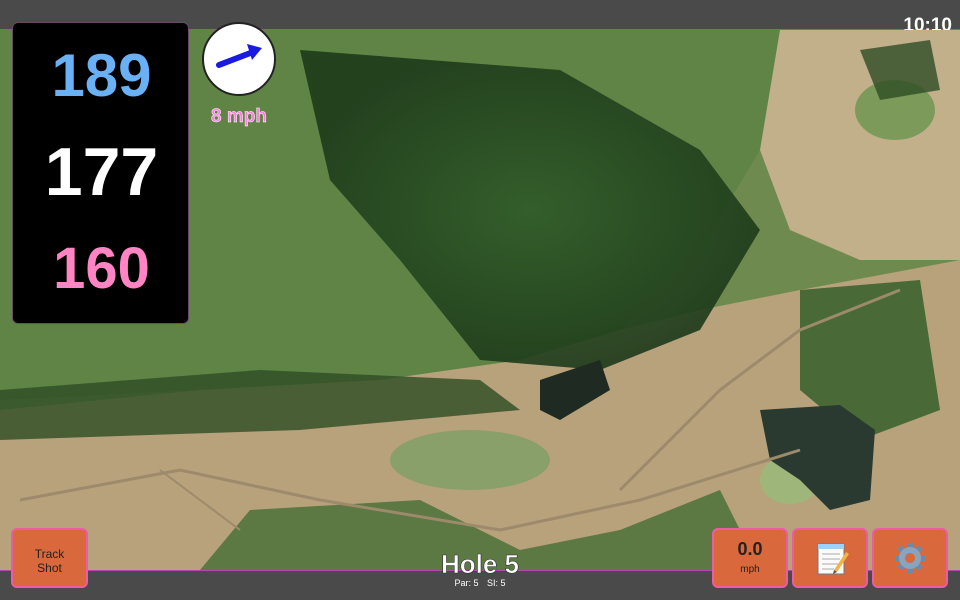 The width and height of the screenshot is (960, 600). Describe the element at coordinates (49, 568) in the screenshot. I see `track-shot-label-line2: Shot` at that location.